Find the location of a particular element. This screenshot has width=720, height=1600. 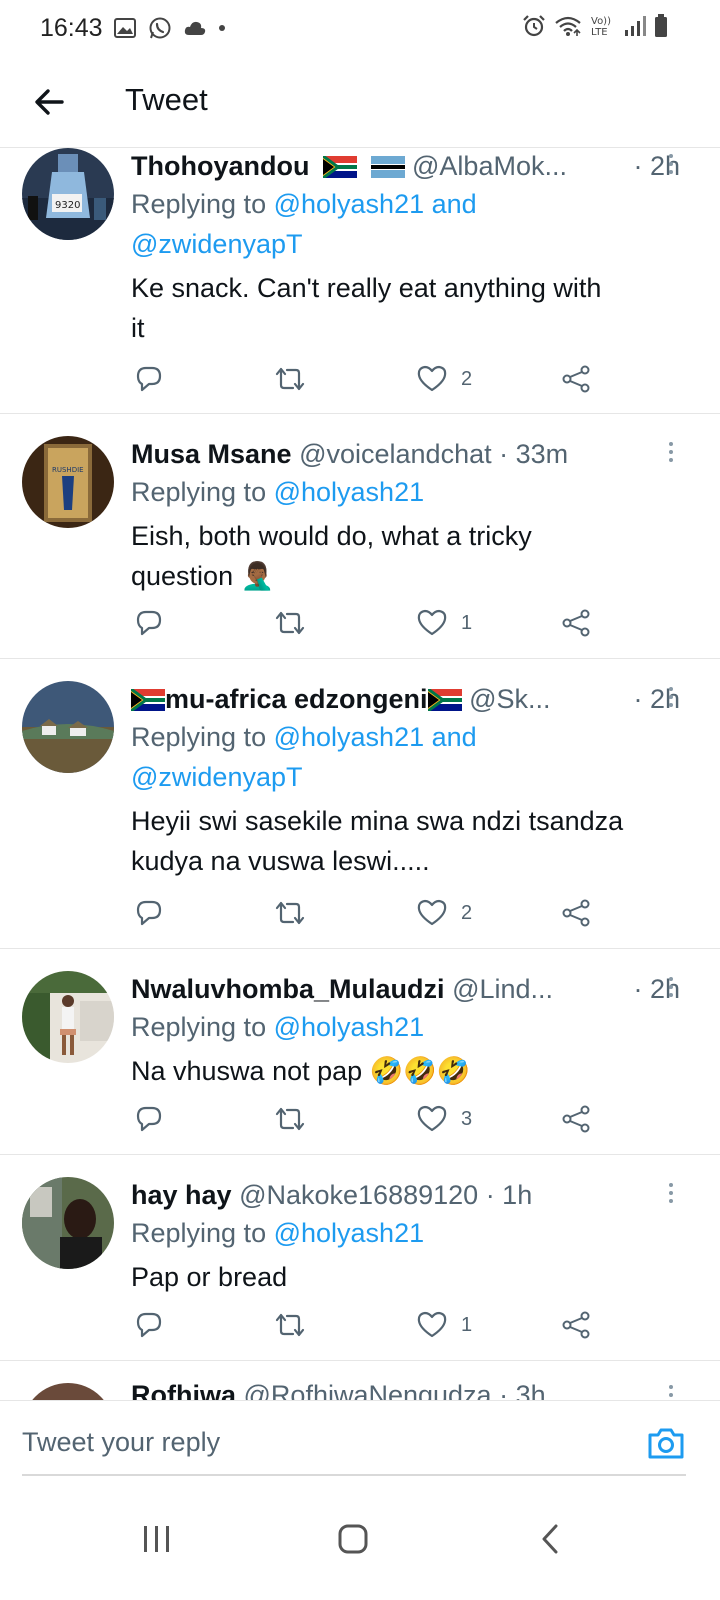

tweet-text: Pap or bread is located at coordinates (209, 1277).